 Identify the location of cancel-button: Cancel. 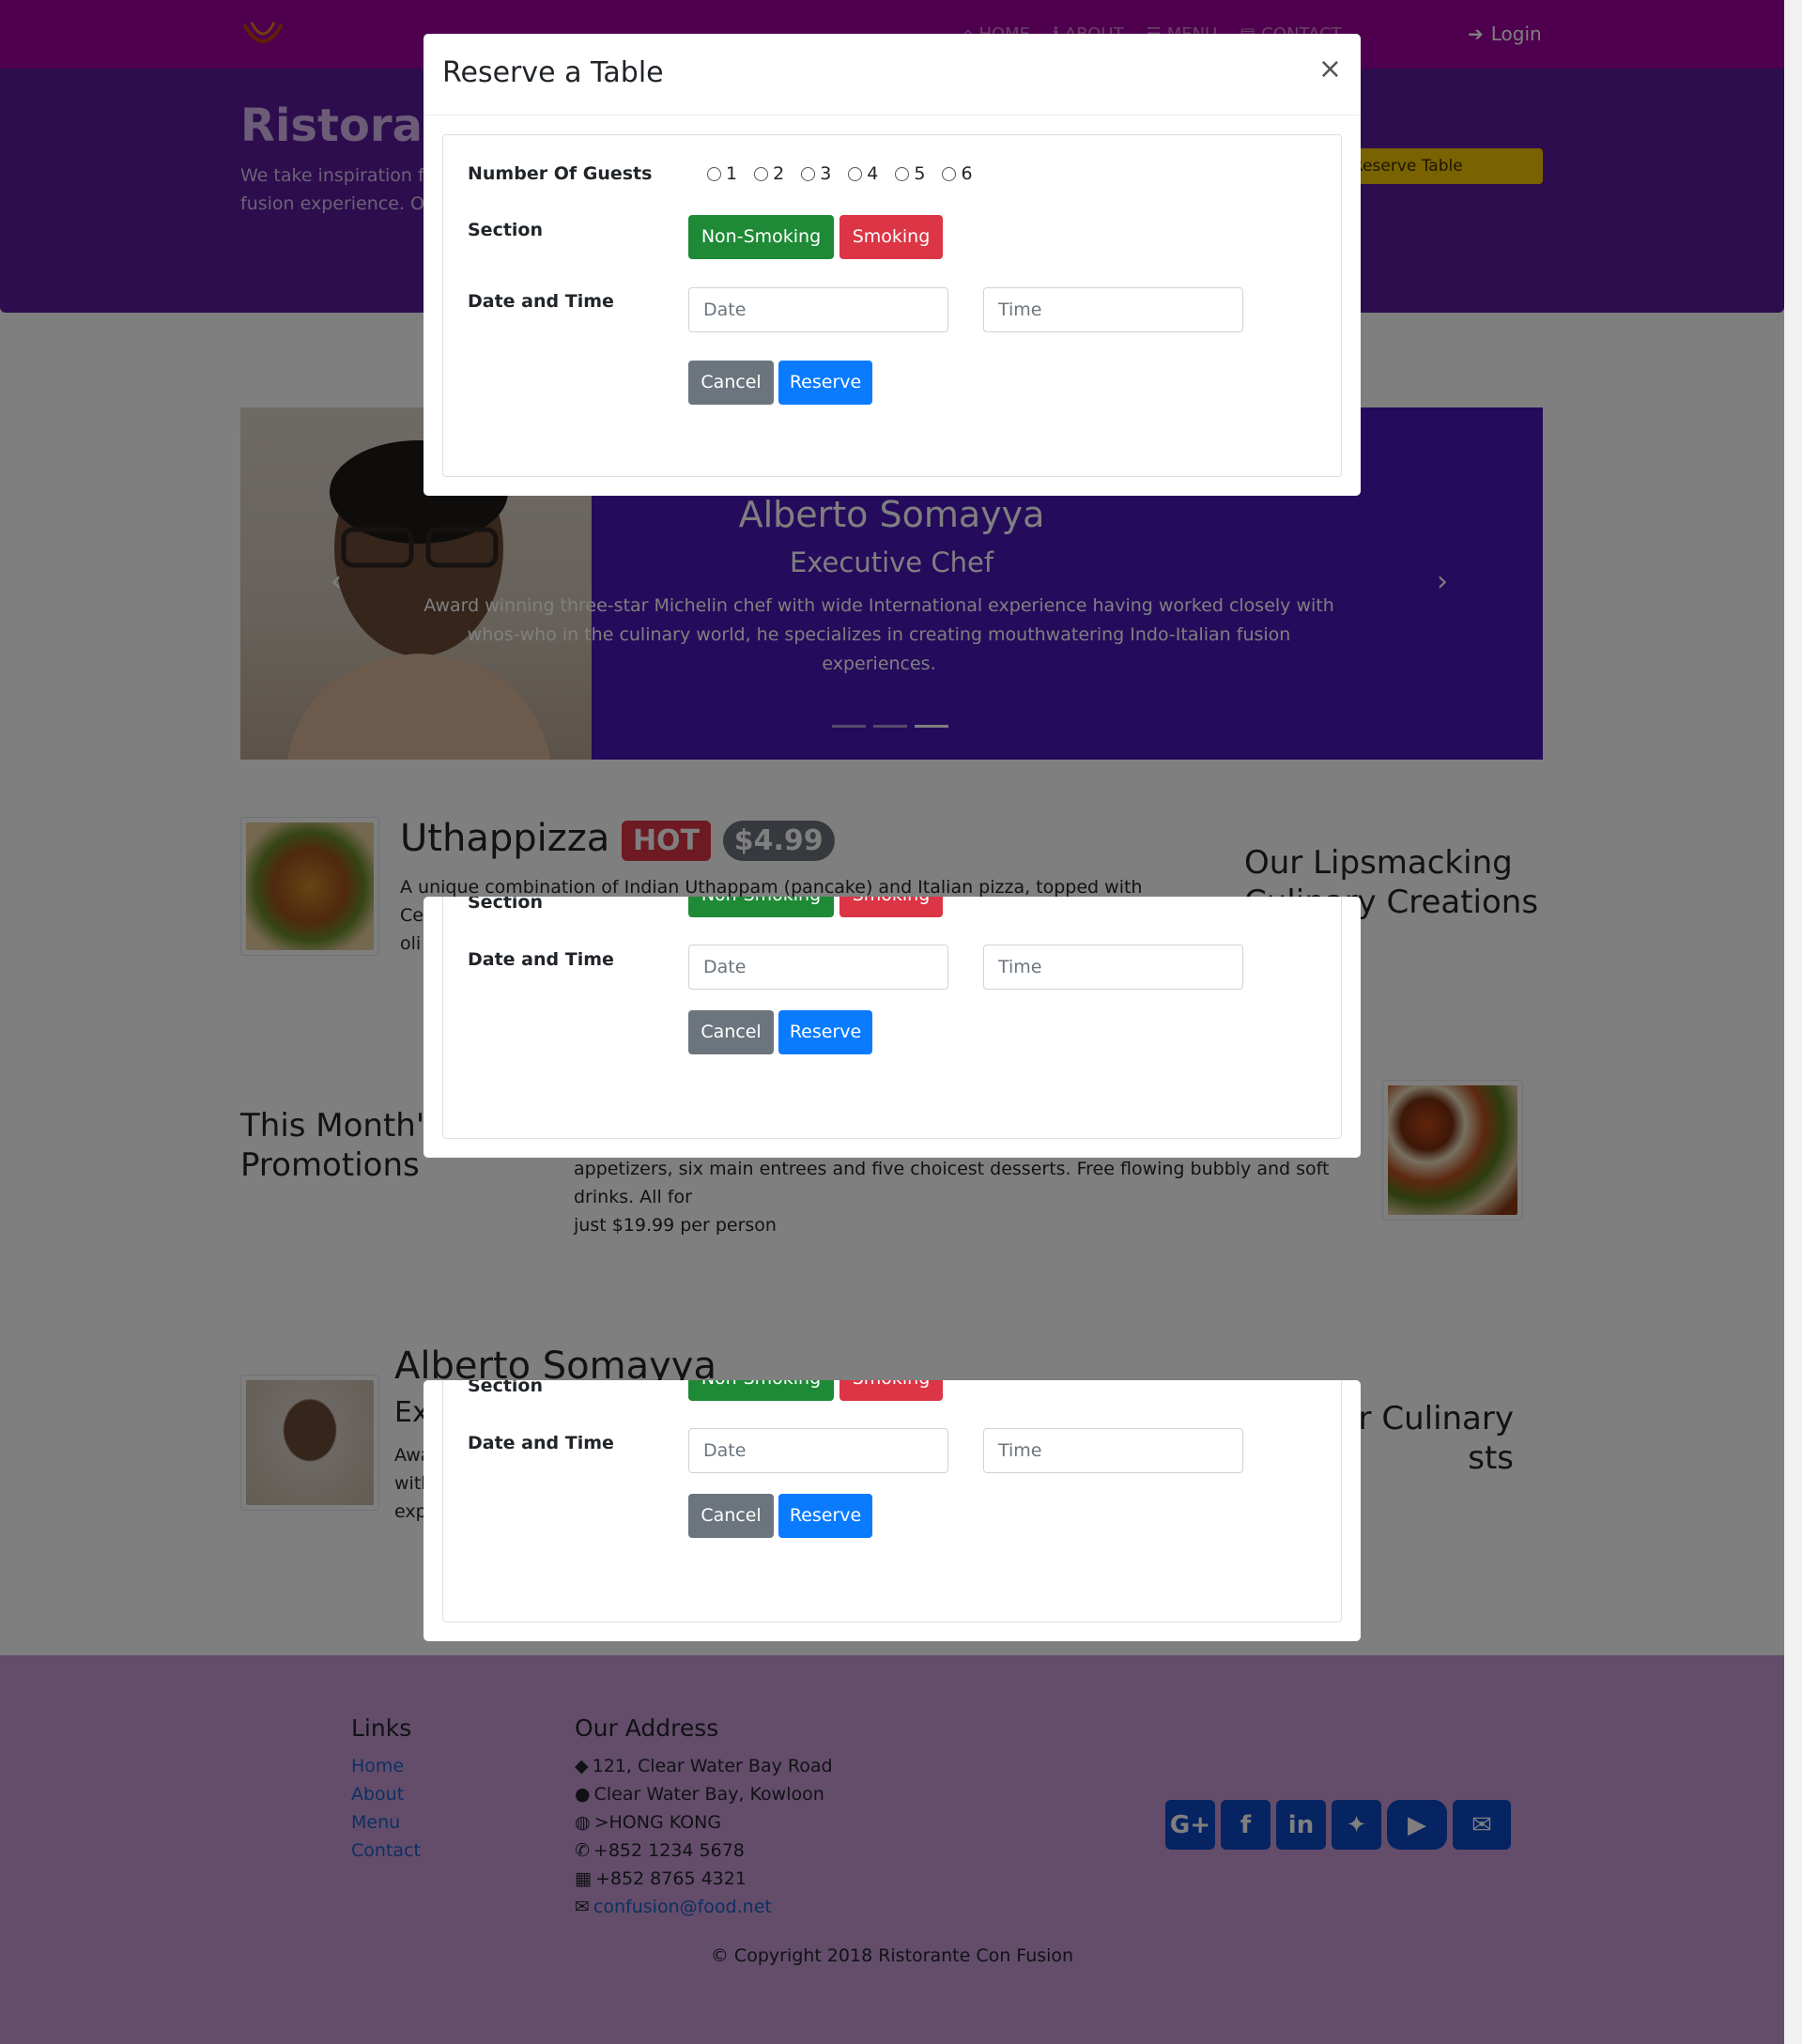
(731, 383).